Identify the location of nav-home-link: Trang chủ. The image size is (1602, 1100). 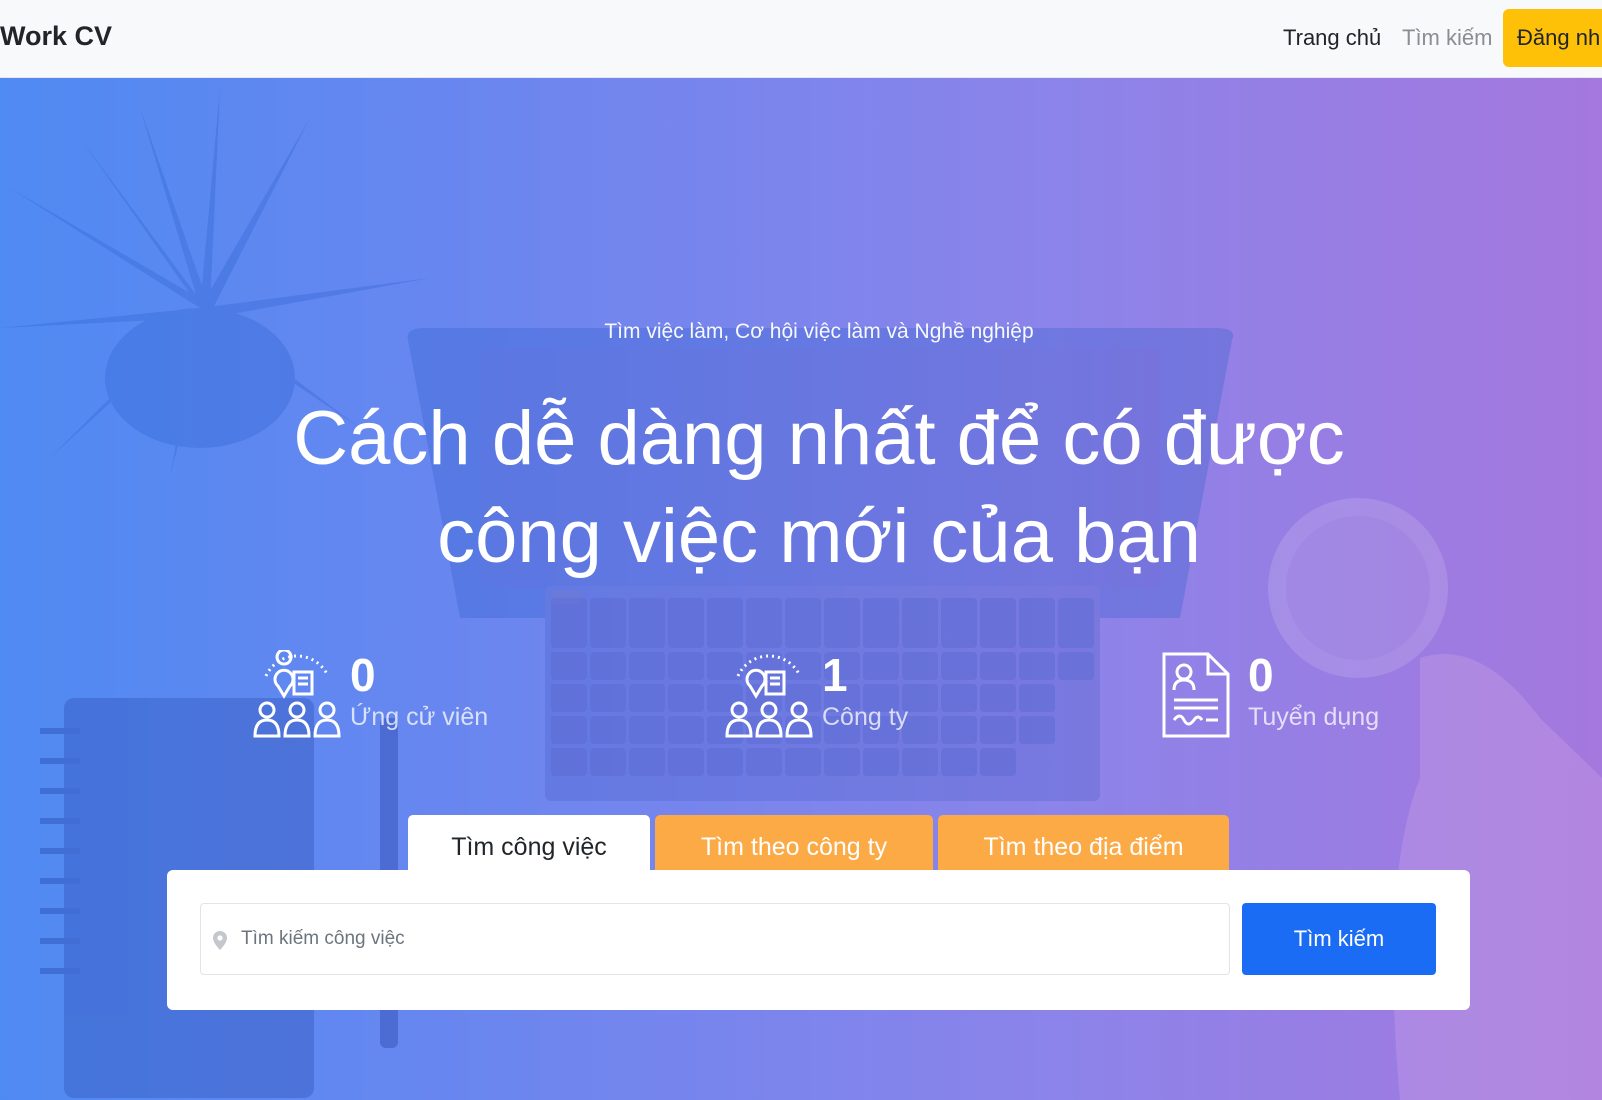
(1332, 38).